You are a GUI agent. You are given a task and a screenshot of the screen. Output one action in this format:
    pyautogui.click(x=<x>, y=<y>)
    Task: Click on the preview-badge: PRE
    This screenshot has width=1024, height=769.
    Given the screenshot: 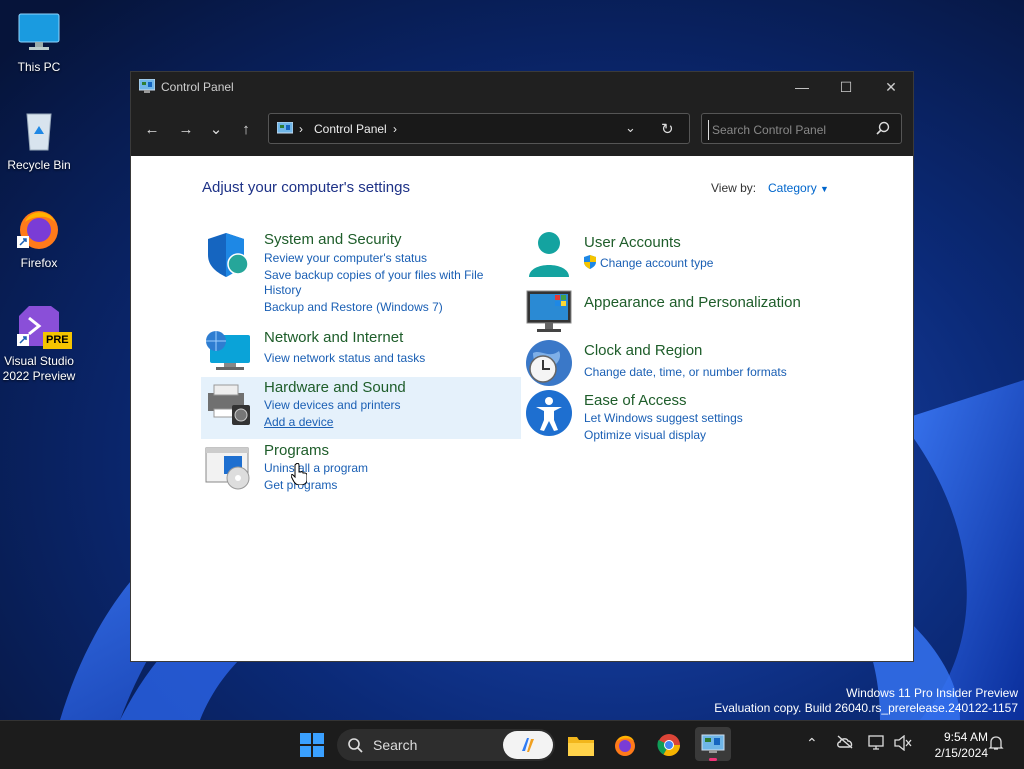 What is the action you would take?
    pyautogui.click(x=57, y=340)
    